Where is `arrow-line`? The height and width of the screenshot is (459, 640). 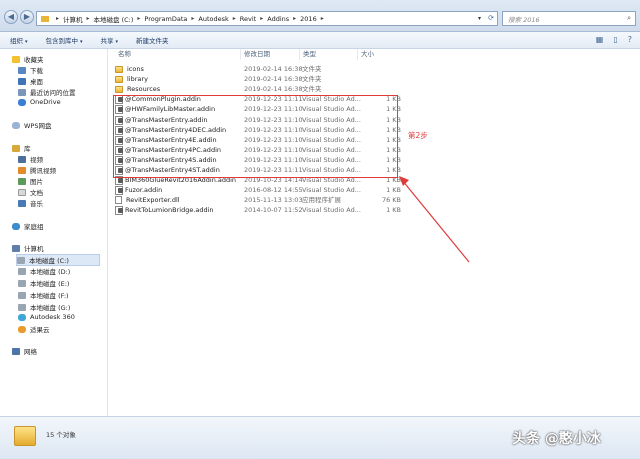
arrow-line is located at coordinates (435, 221).